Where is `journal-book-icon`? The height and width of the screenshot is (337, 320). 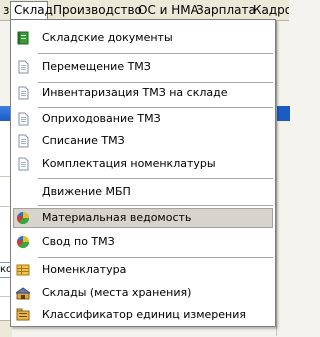 journal-book-icon is located at coordinates (23, 38).